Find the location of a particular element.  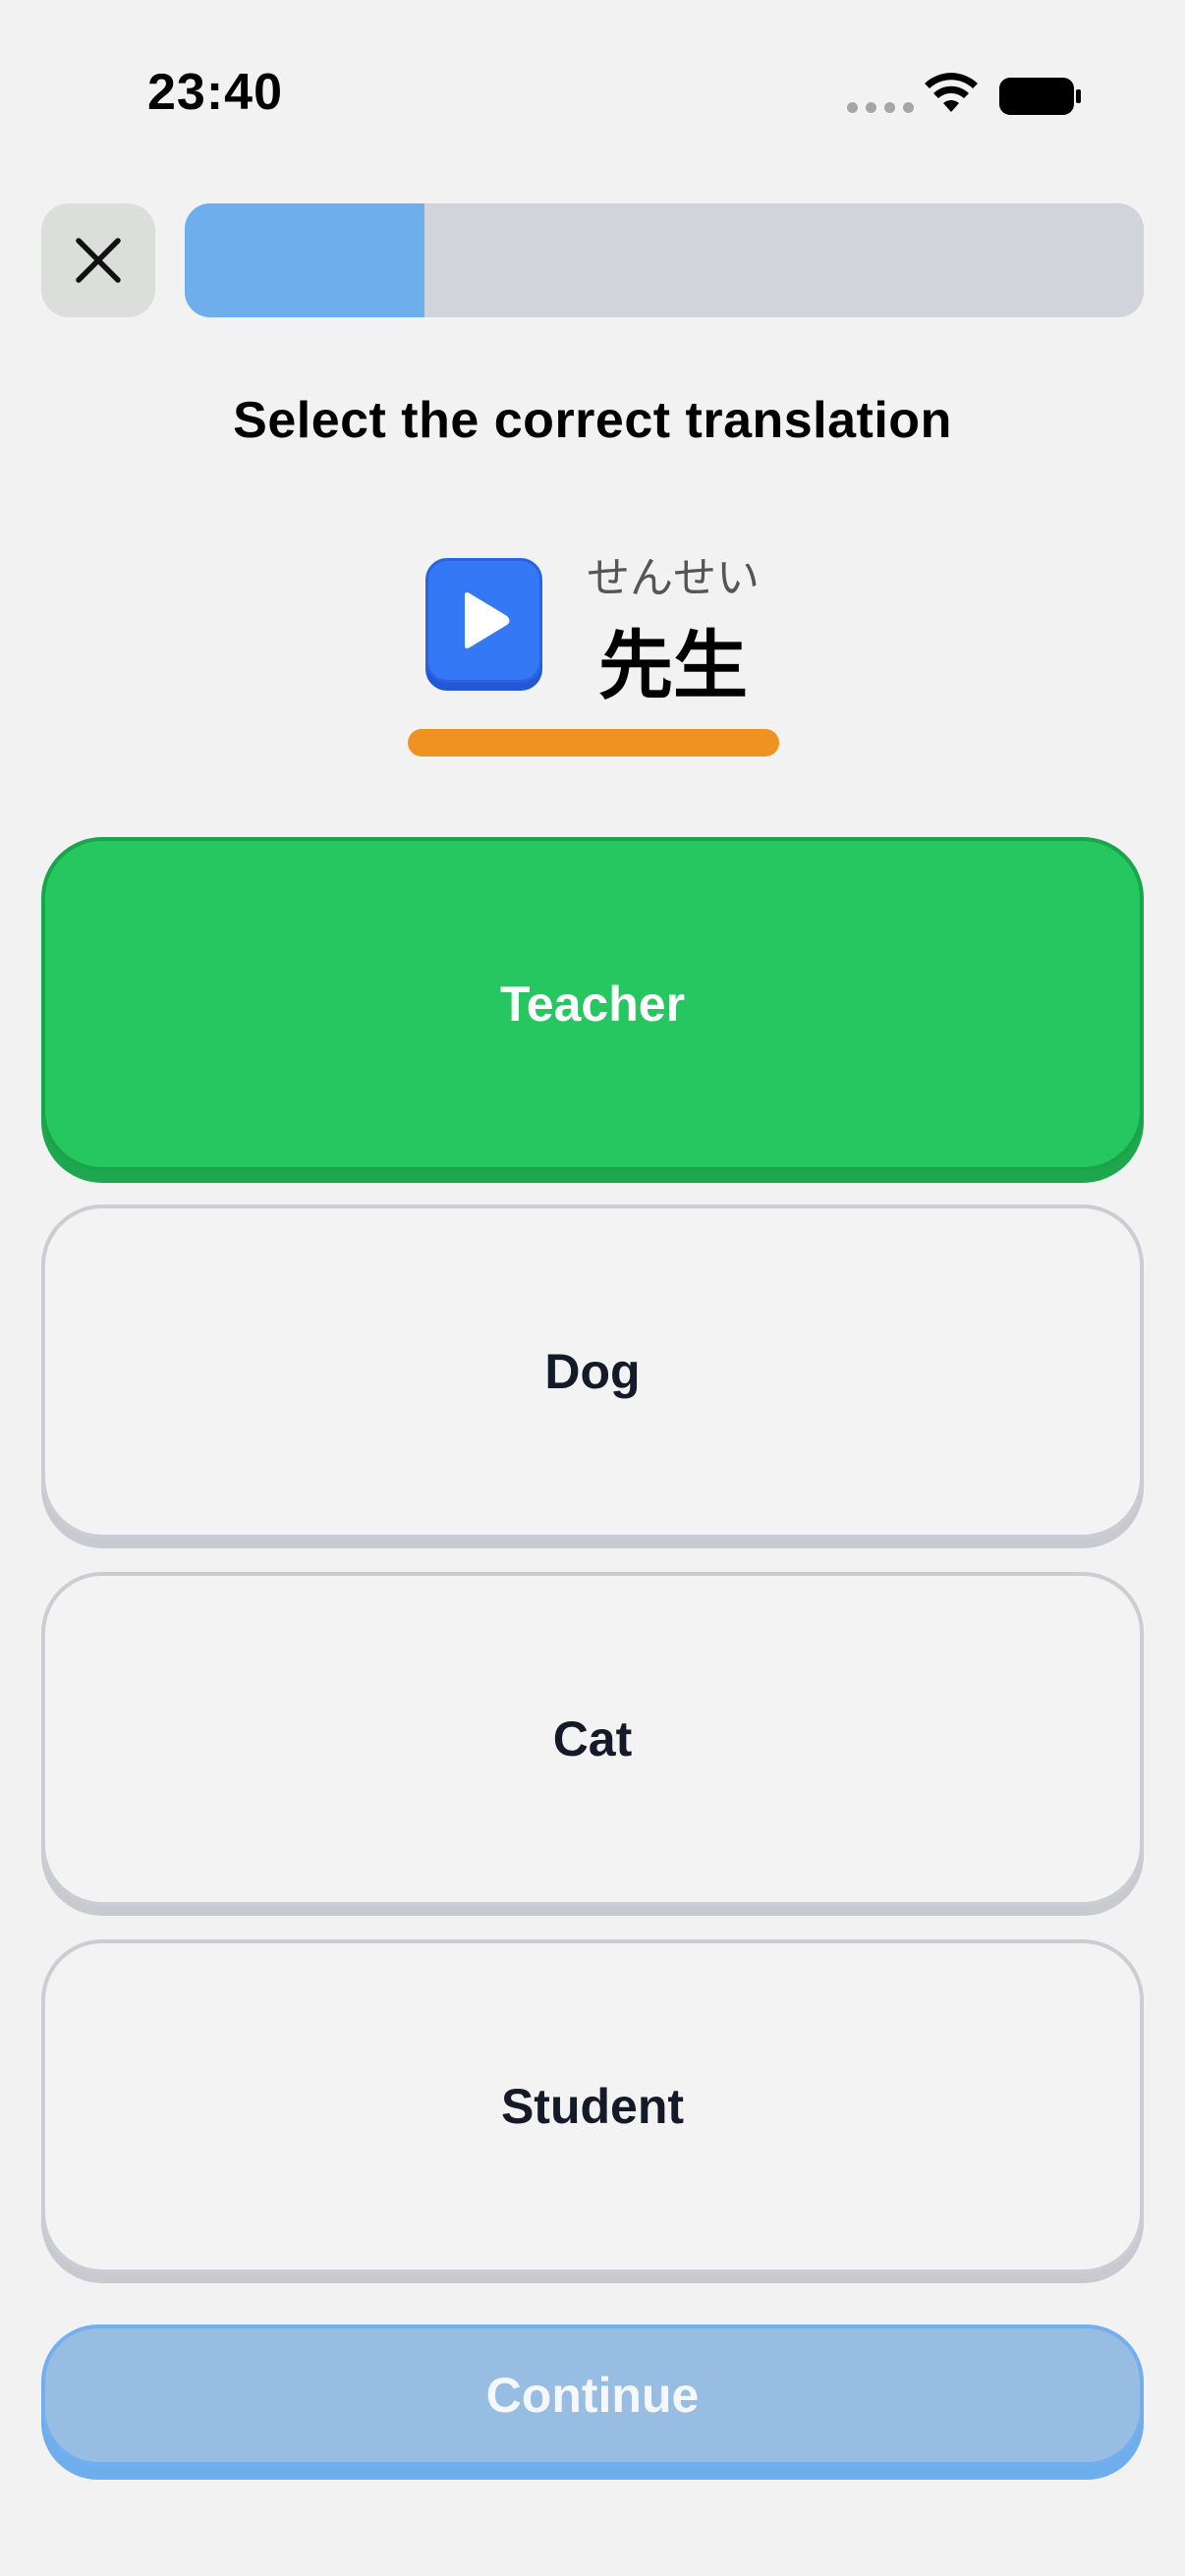

answer-option-student: Student is located at coordinates (592, 2106).